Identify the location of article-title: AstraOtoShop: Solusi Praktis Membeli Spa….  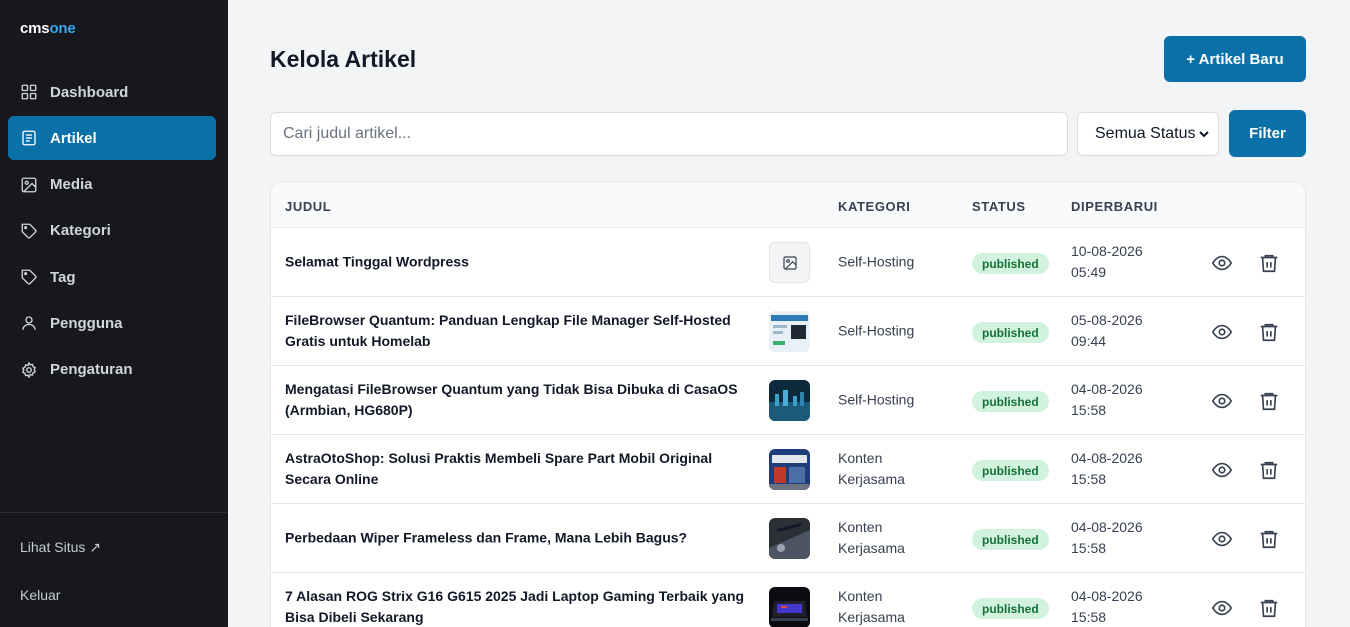
(520, 469).